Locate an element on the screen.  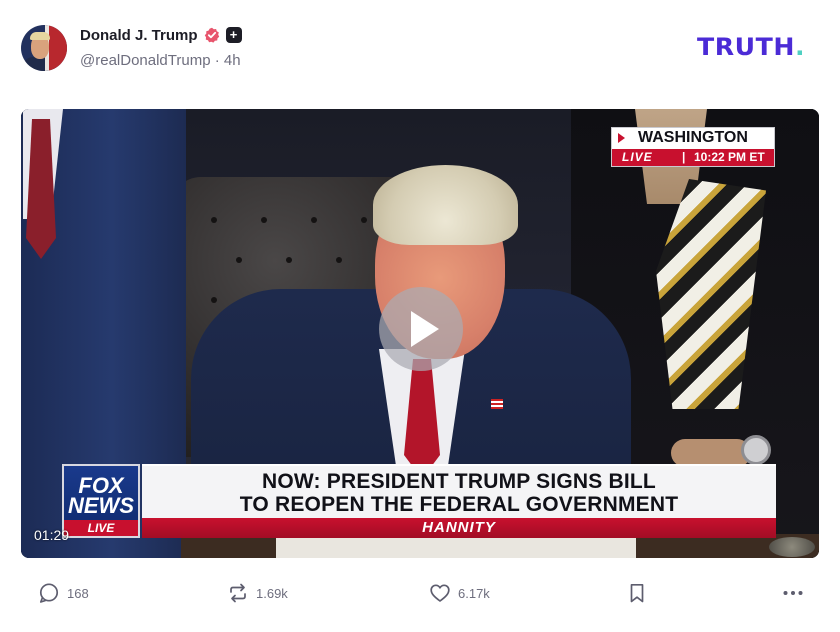
seal is located at coordinates (792, 547).